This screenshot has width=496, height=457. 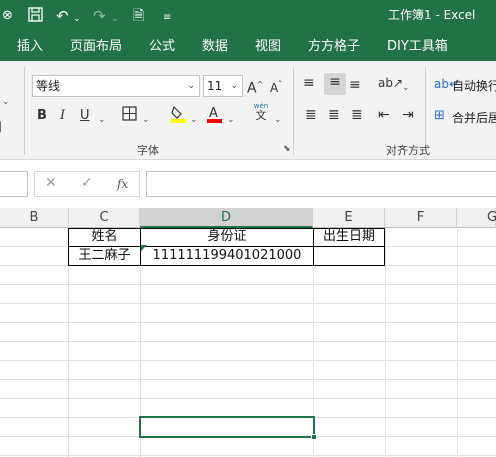 What do you see at coordinates (99, 16) in the screenshot?
I see `redo-icon: ↷` at bounding box center [99, 16].